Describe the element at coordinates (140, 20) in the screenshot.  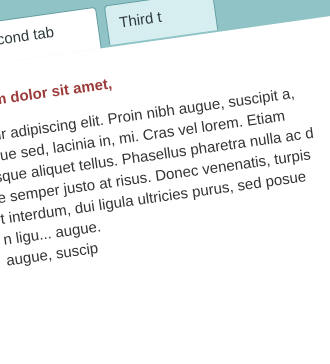
I see `tab-third-label: Third t` at that location.